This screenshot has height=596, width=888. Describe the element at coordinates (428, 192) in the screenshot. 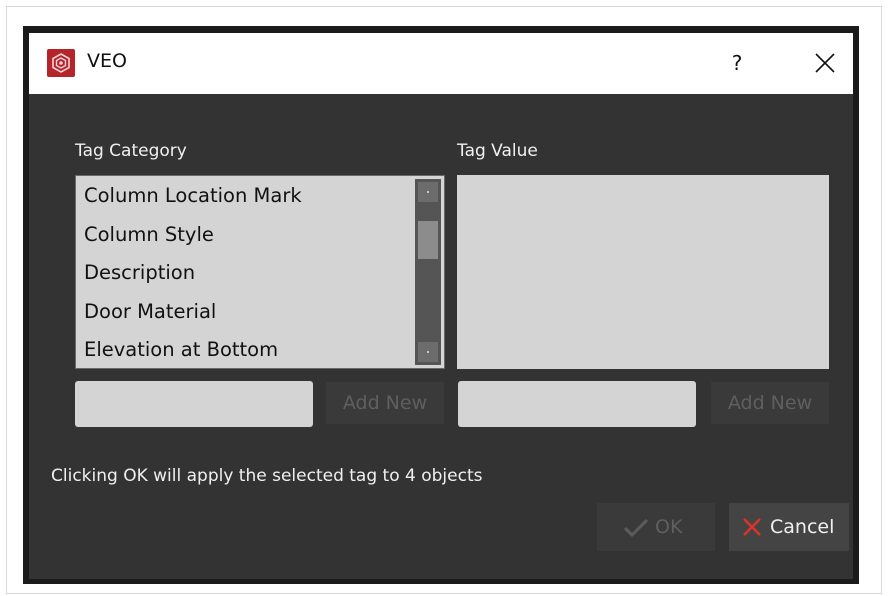

I see `scroll-up-arrow` at that location.